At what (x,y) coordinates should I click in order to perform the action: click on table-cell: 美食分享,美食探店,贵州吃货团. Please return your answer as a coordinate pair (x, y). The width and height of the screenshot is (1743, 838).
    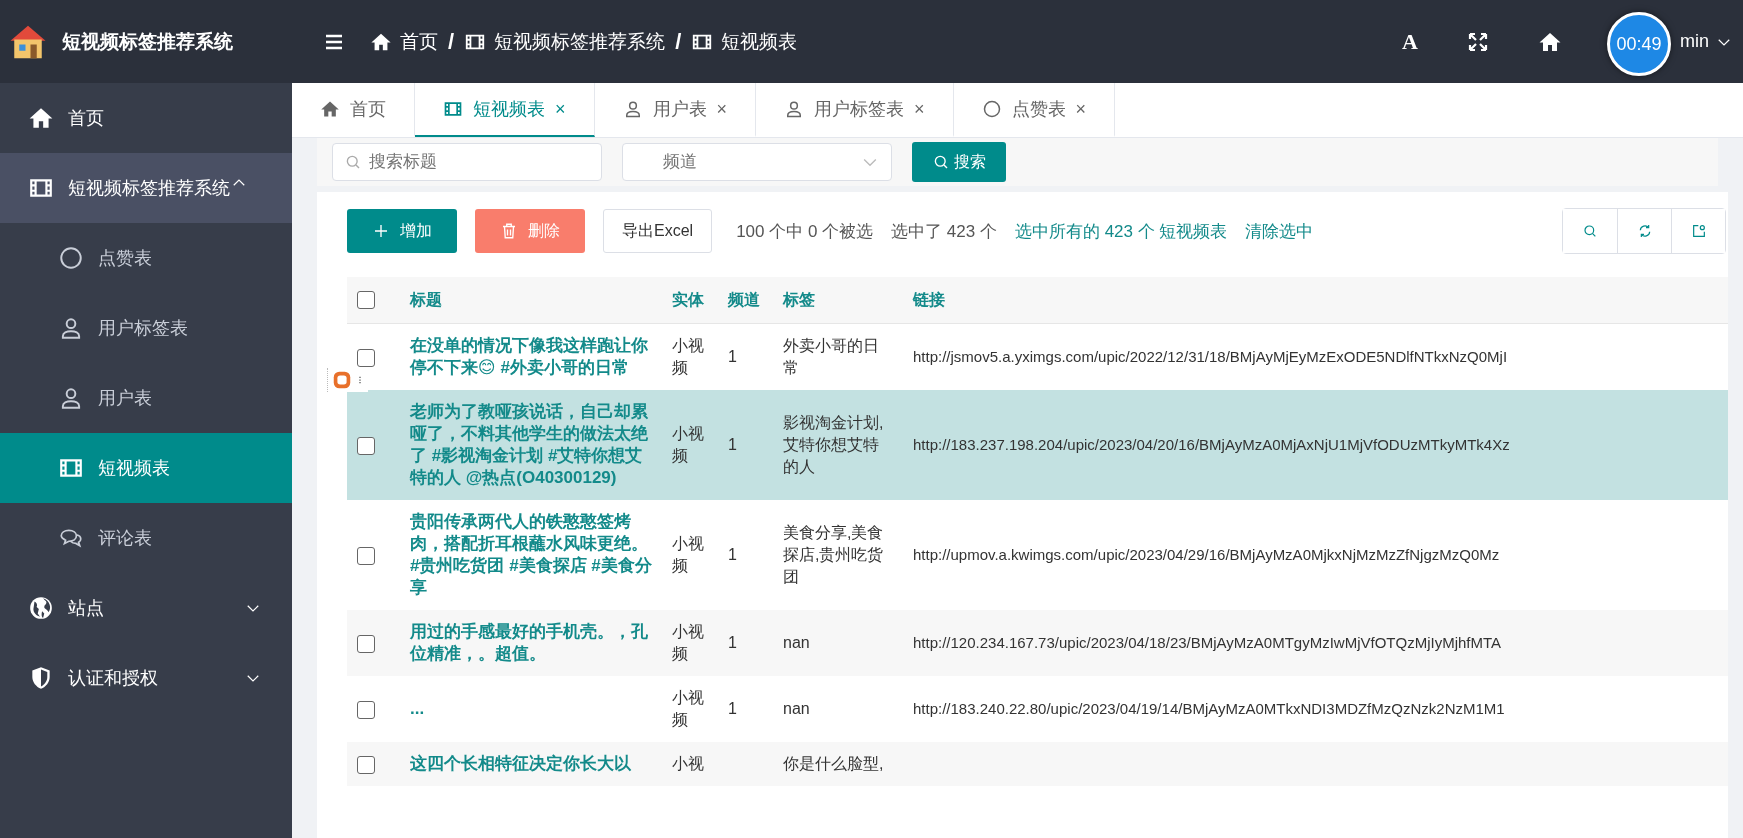
    Looking at the image, I should click on (833, 554).